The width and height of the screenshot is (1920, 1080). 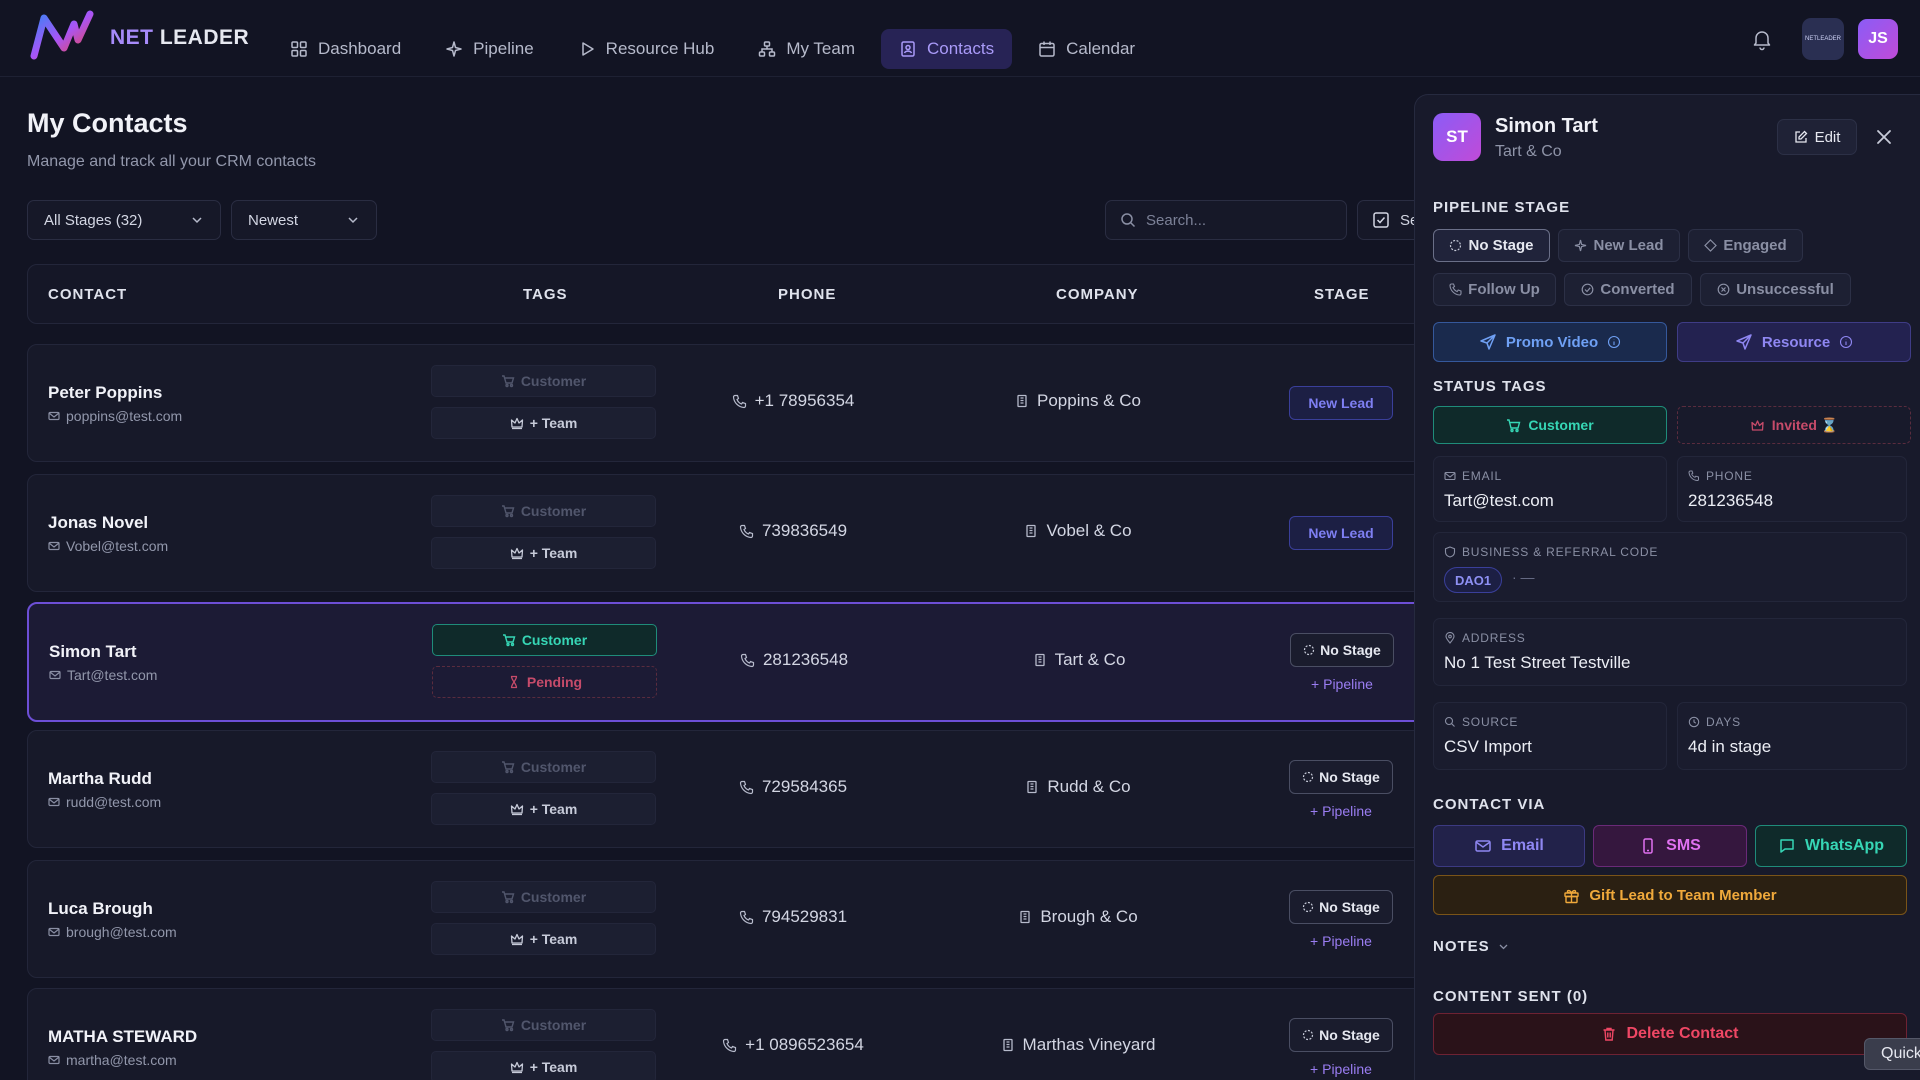 What do you see at coordinates (1884, 137) in the screenshot?
I see `close-icon` at bounding box center [1884, 137].